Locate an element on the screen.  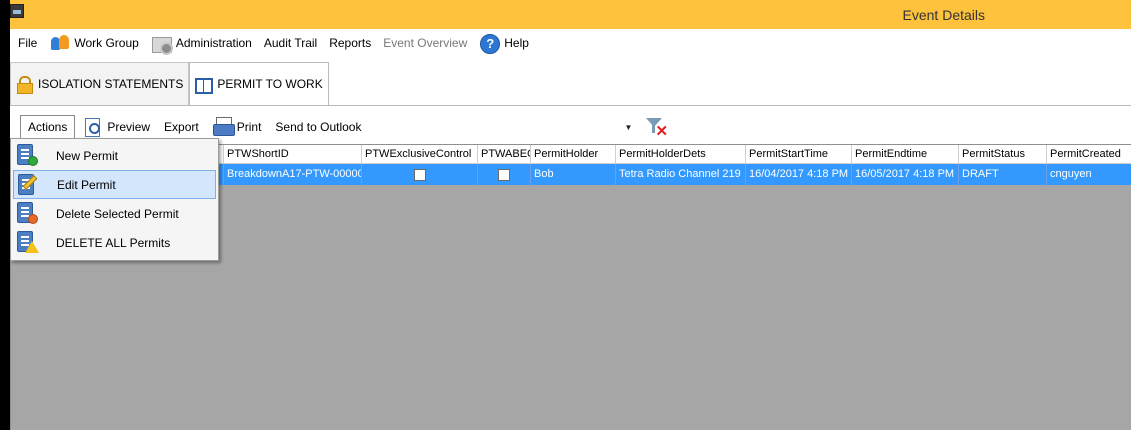
col-header-end-time: PermitEndtime is located at coordinates (905, 154).